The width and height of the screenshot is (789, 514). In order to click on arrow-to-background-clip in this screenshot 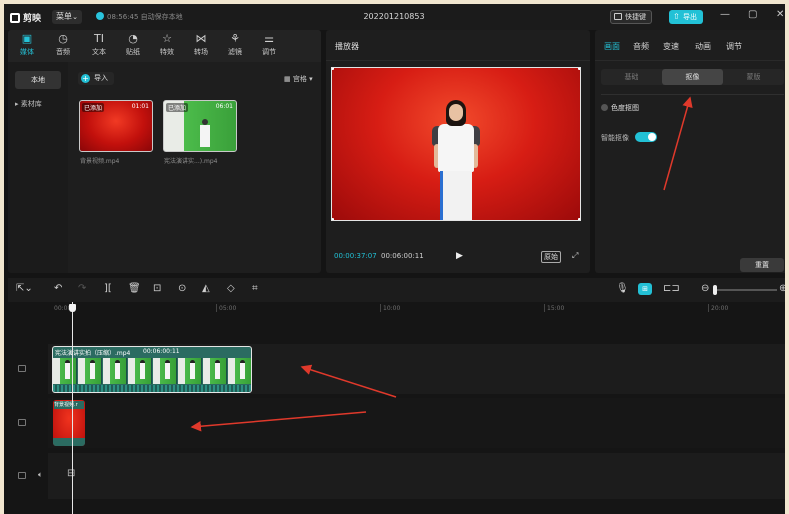, I will do `click(278, 421)`.